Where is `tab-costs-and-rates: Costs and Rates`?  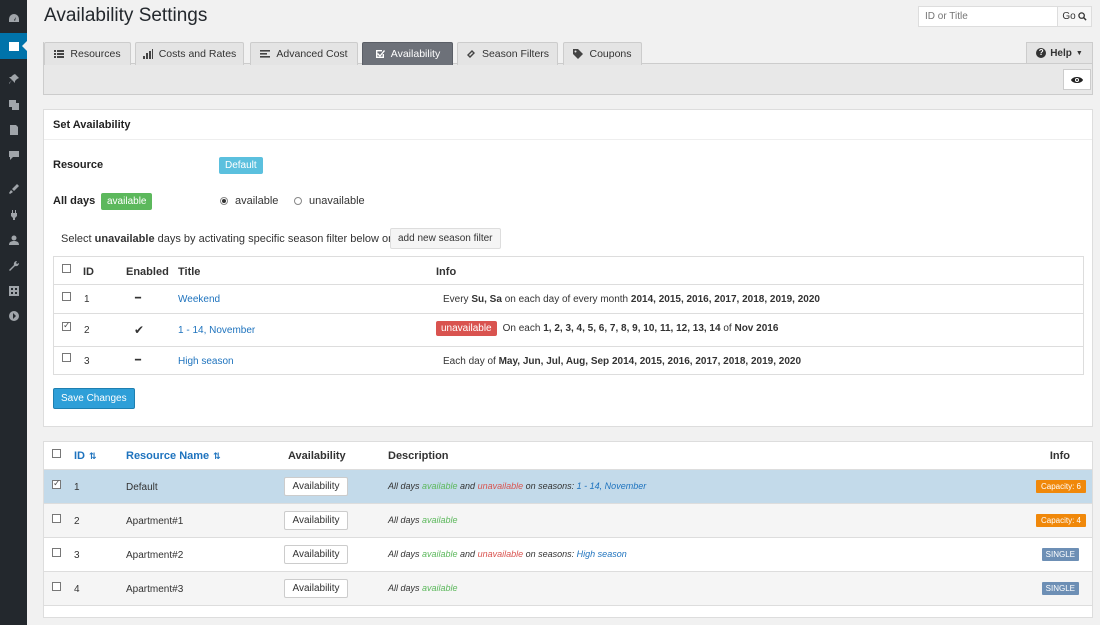 tab-costs-and-rates: Costs and Rates is located at coordinates (189, 53).